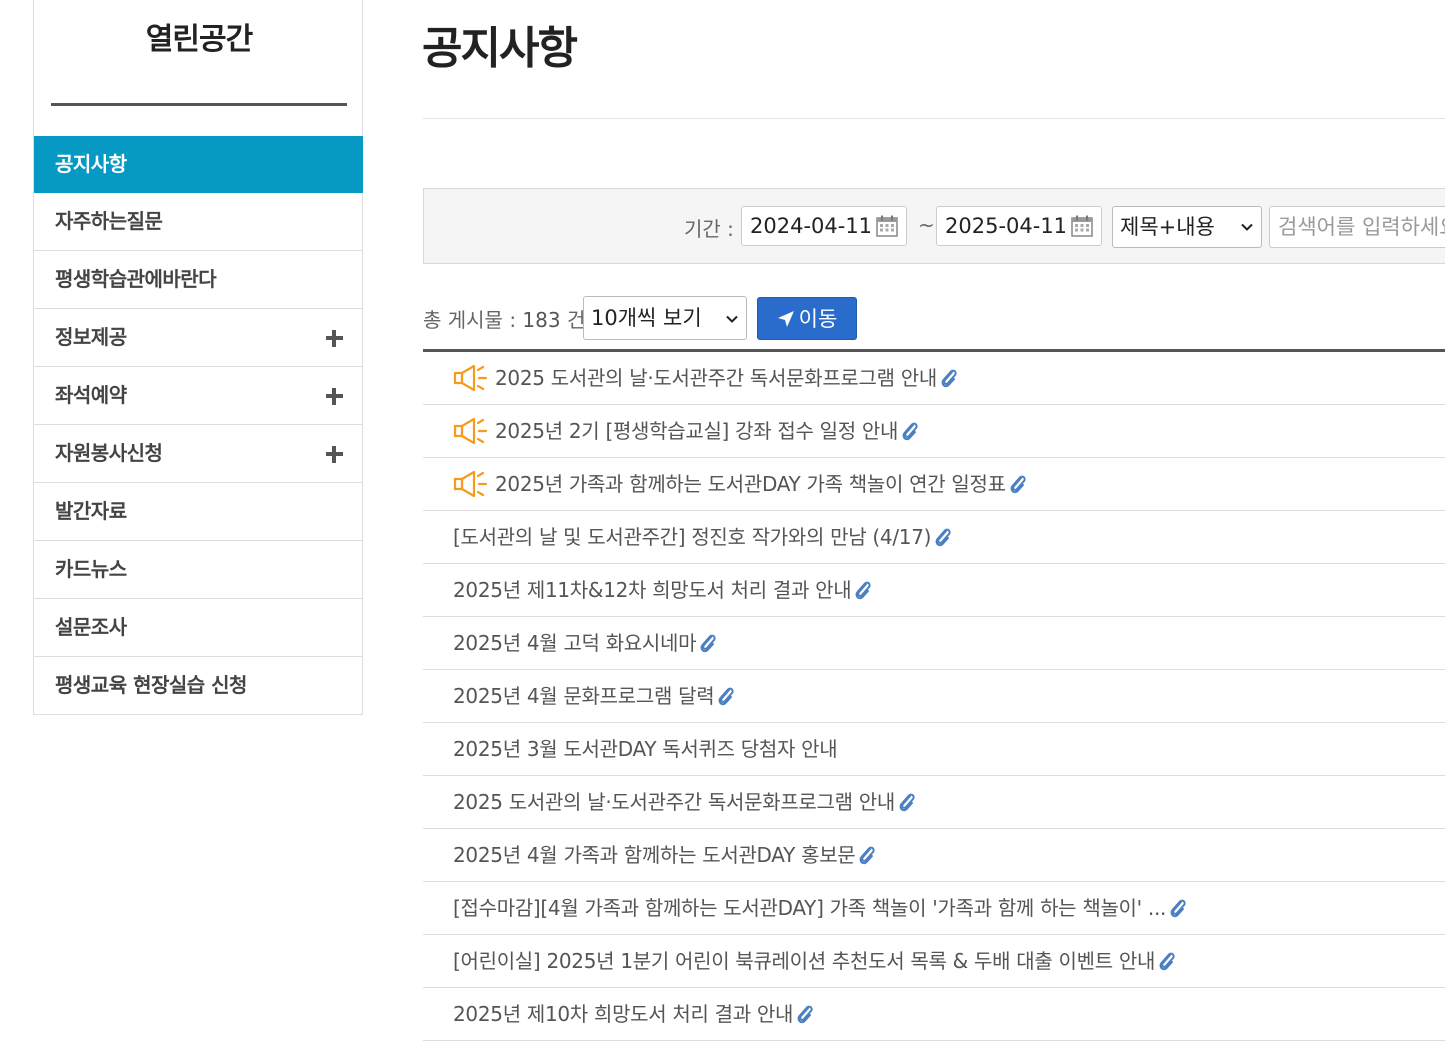 The width and height of the screenshot is (1445, 1041). Describe the element at coordinates (934, 118) in the screenshot. I see `title-divider` at that location.